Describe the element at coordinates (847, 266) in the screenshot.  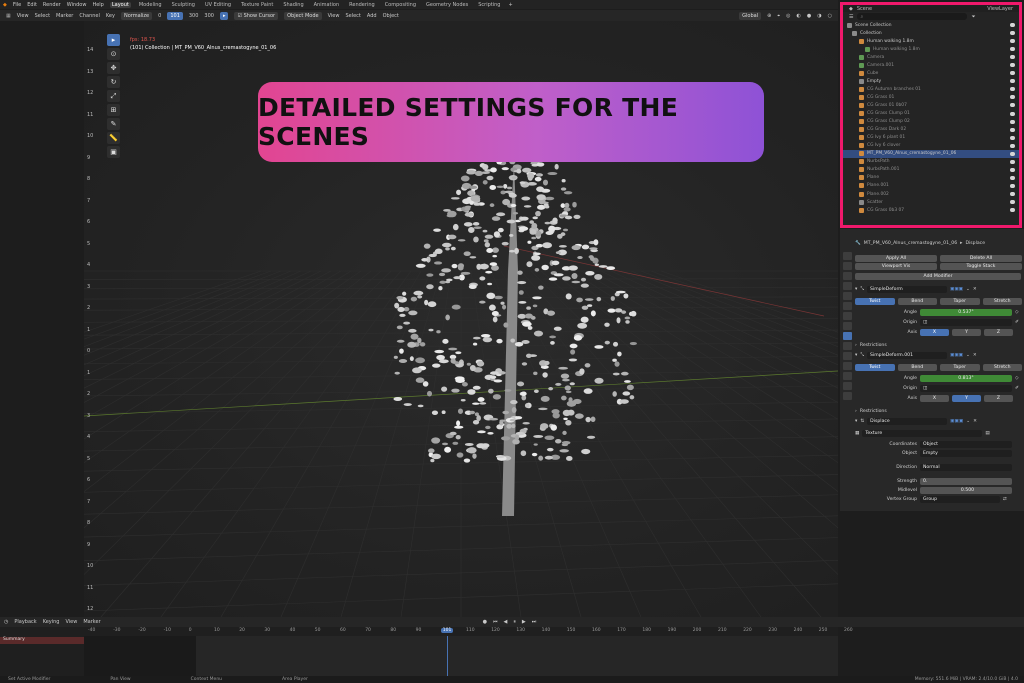
I see `render-tab-icon` at that location.